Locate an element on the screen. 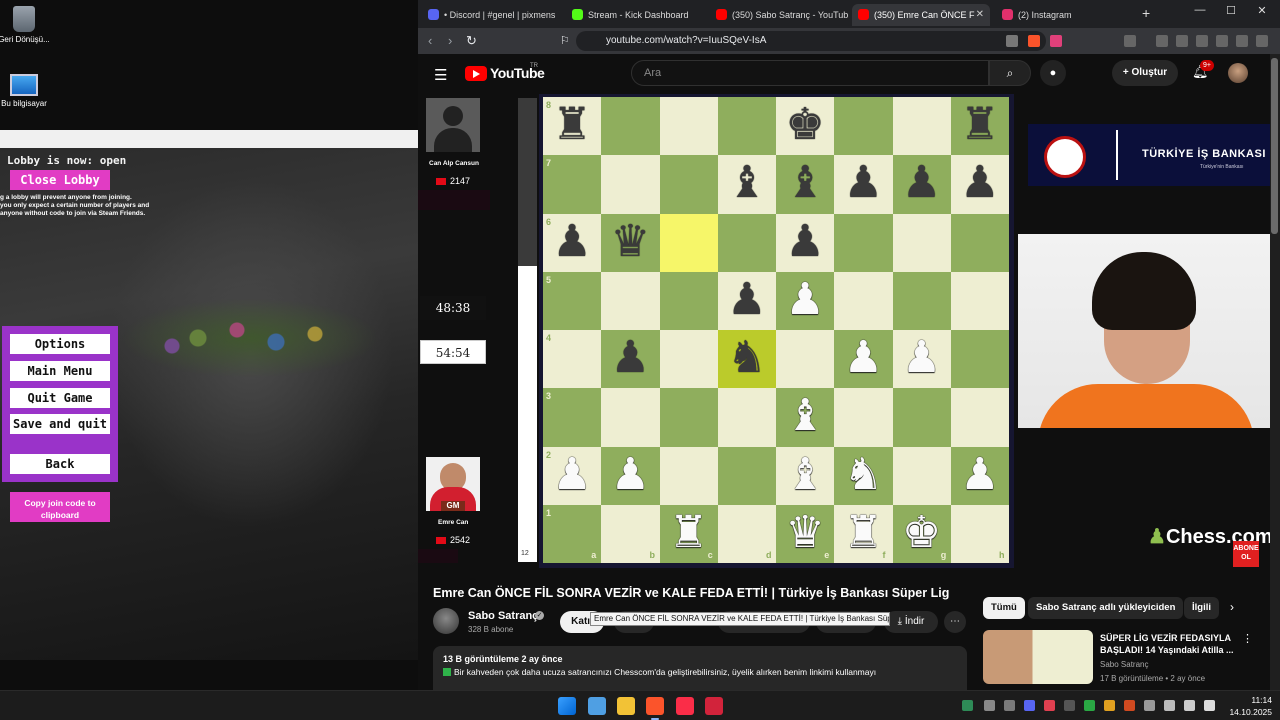 This screenshot has height=720, width=1280. brave-browser-icon is located at coordinates (655, 706).